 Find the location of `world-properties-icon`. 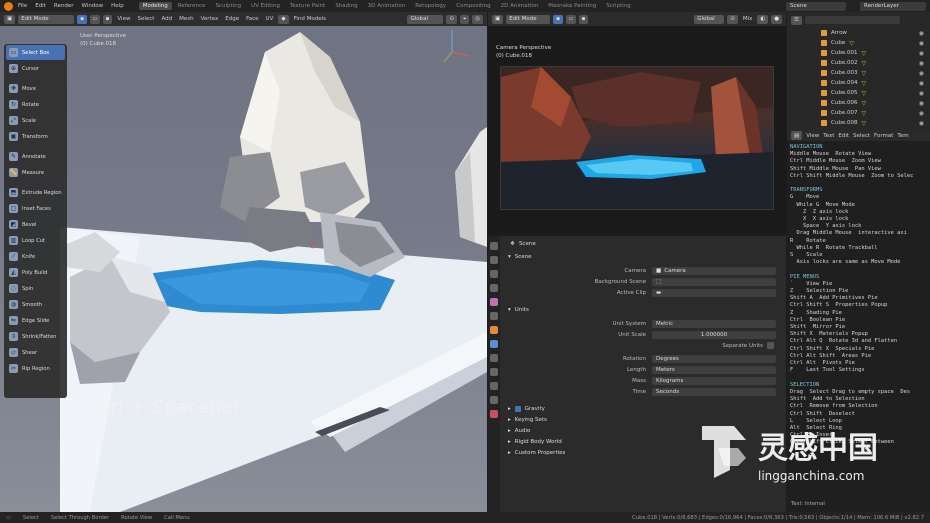

world-properties-icon is located at coordinates (494, 316).